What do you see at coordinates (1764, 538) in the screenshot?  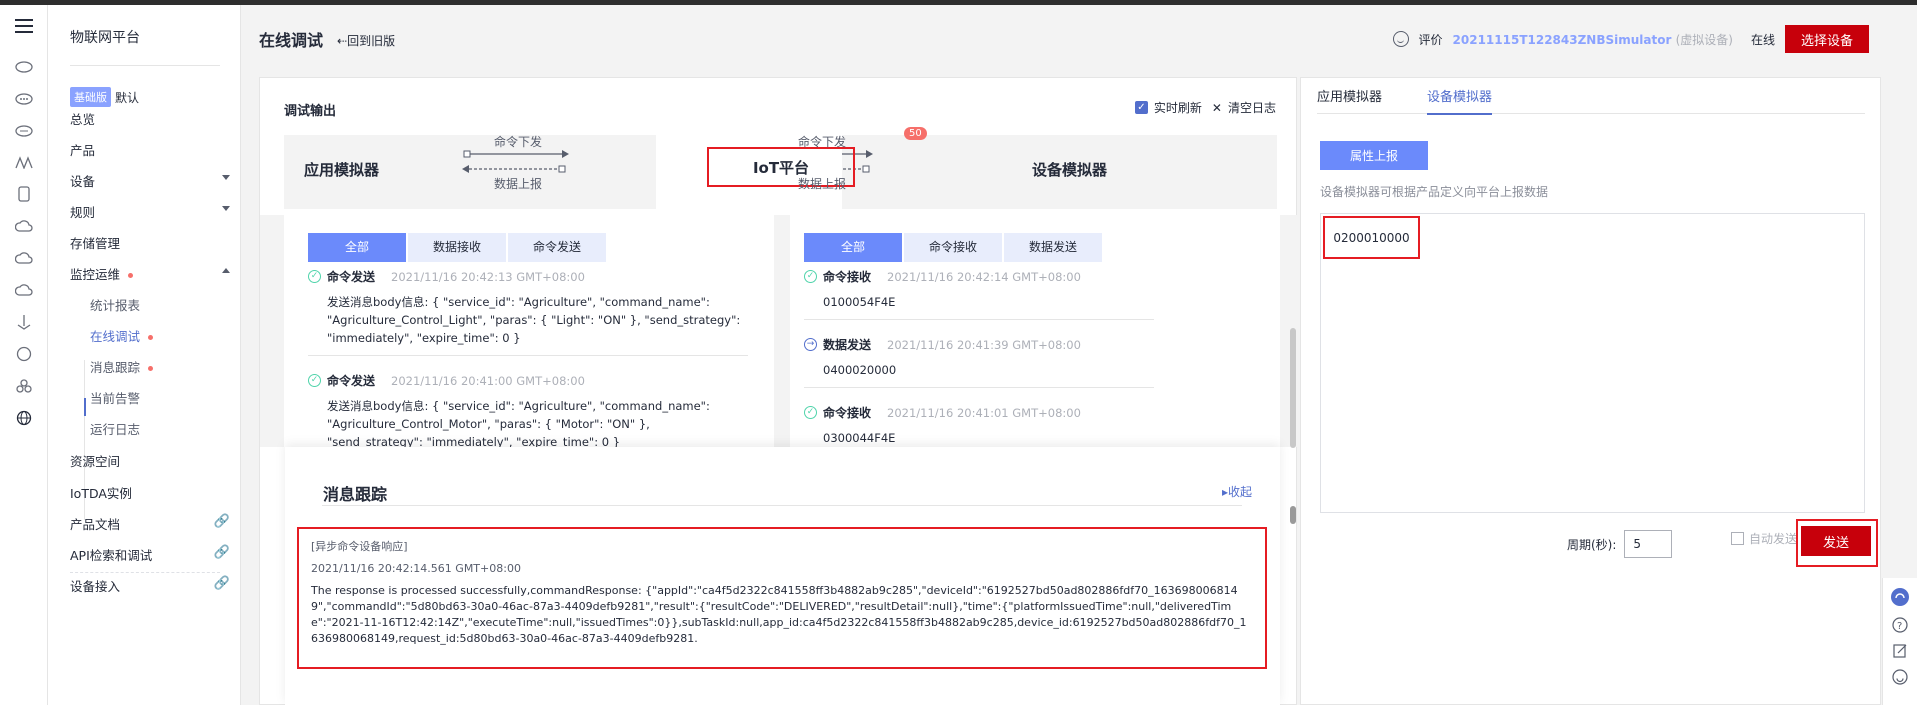 I see `auto-send-group: 自动发送` at bounding box center [1764, 538].